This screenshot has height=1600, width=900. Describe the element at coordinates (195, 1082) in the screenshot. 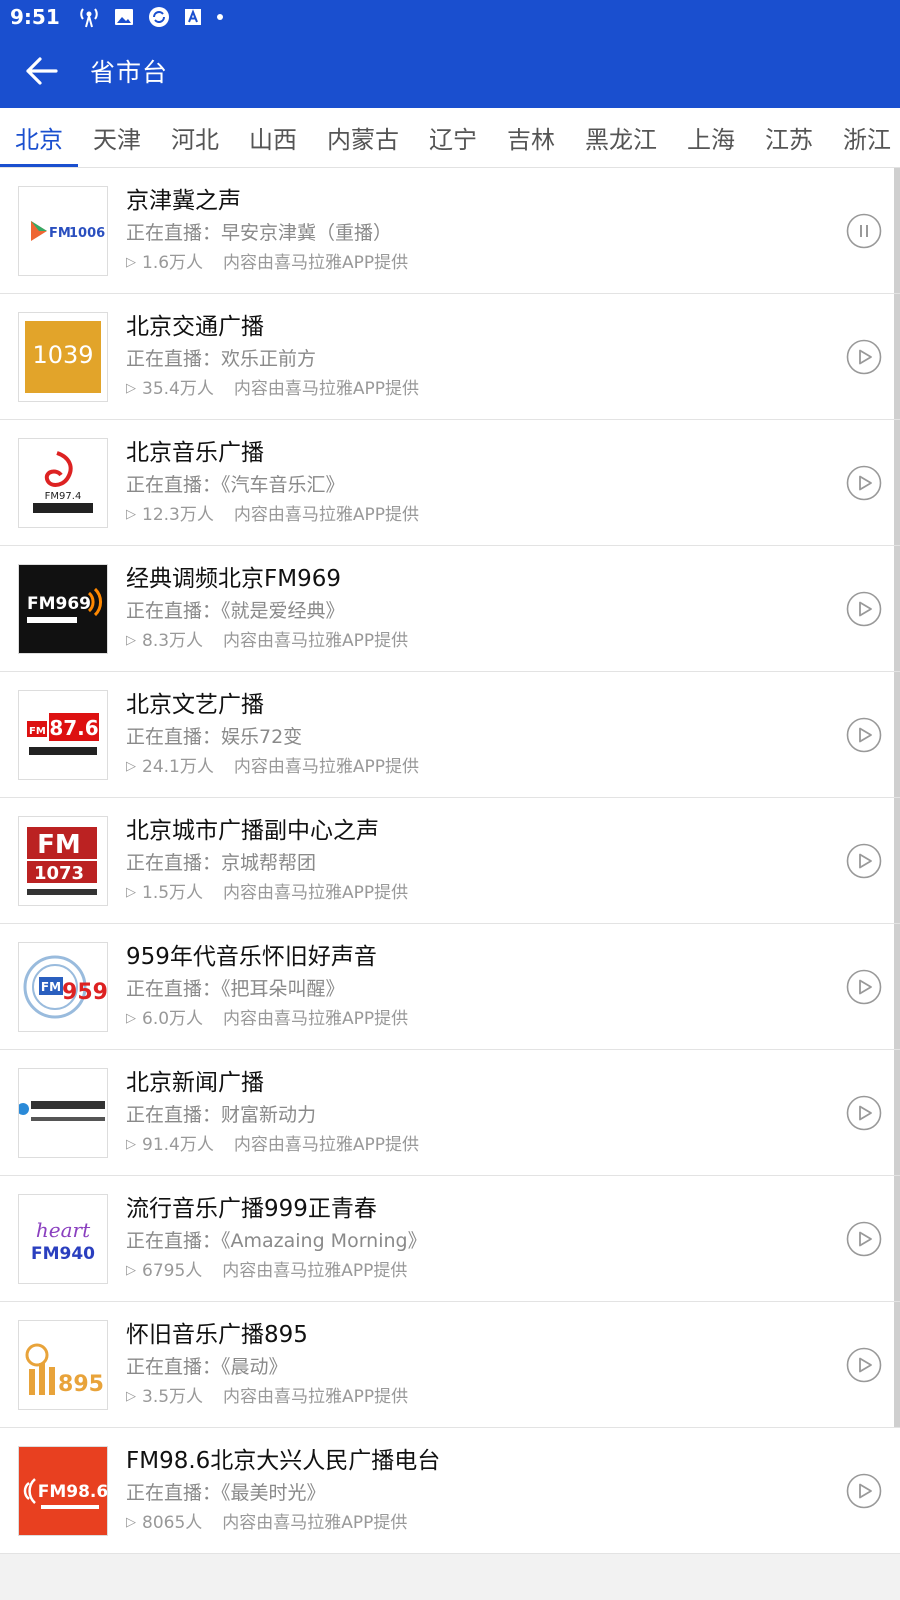

I see `station-name: 北京新闻广播` at that location.